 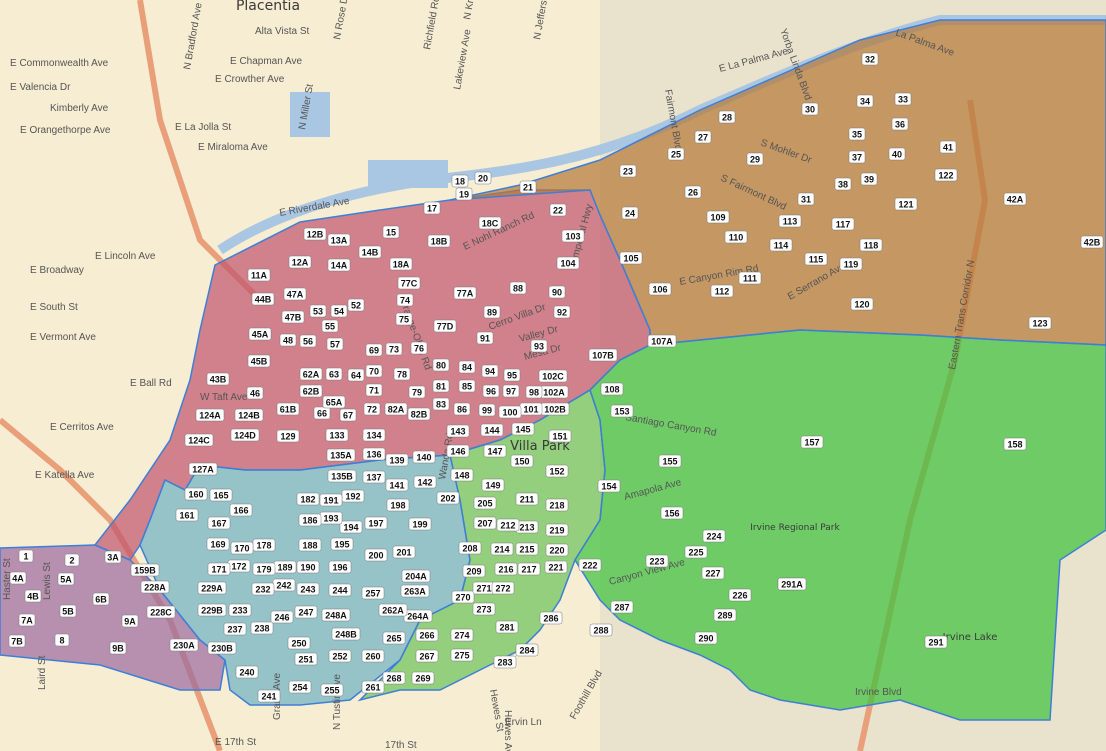 I want to click on zone-label: 227, so click(x=713, y=573).